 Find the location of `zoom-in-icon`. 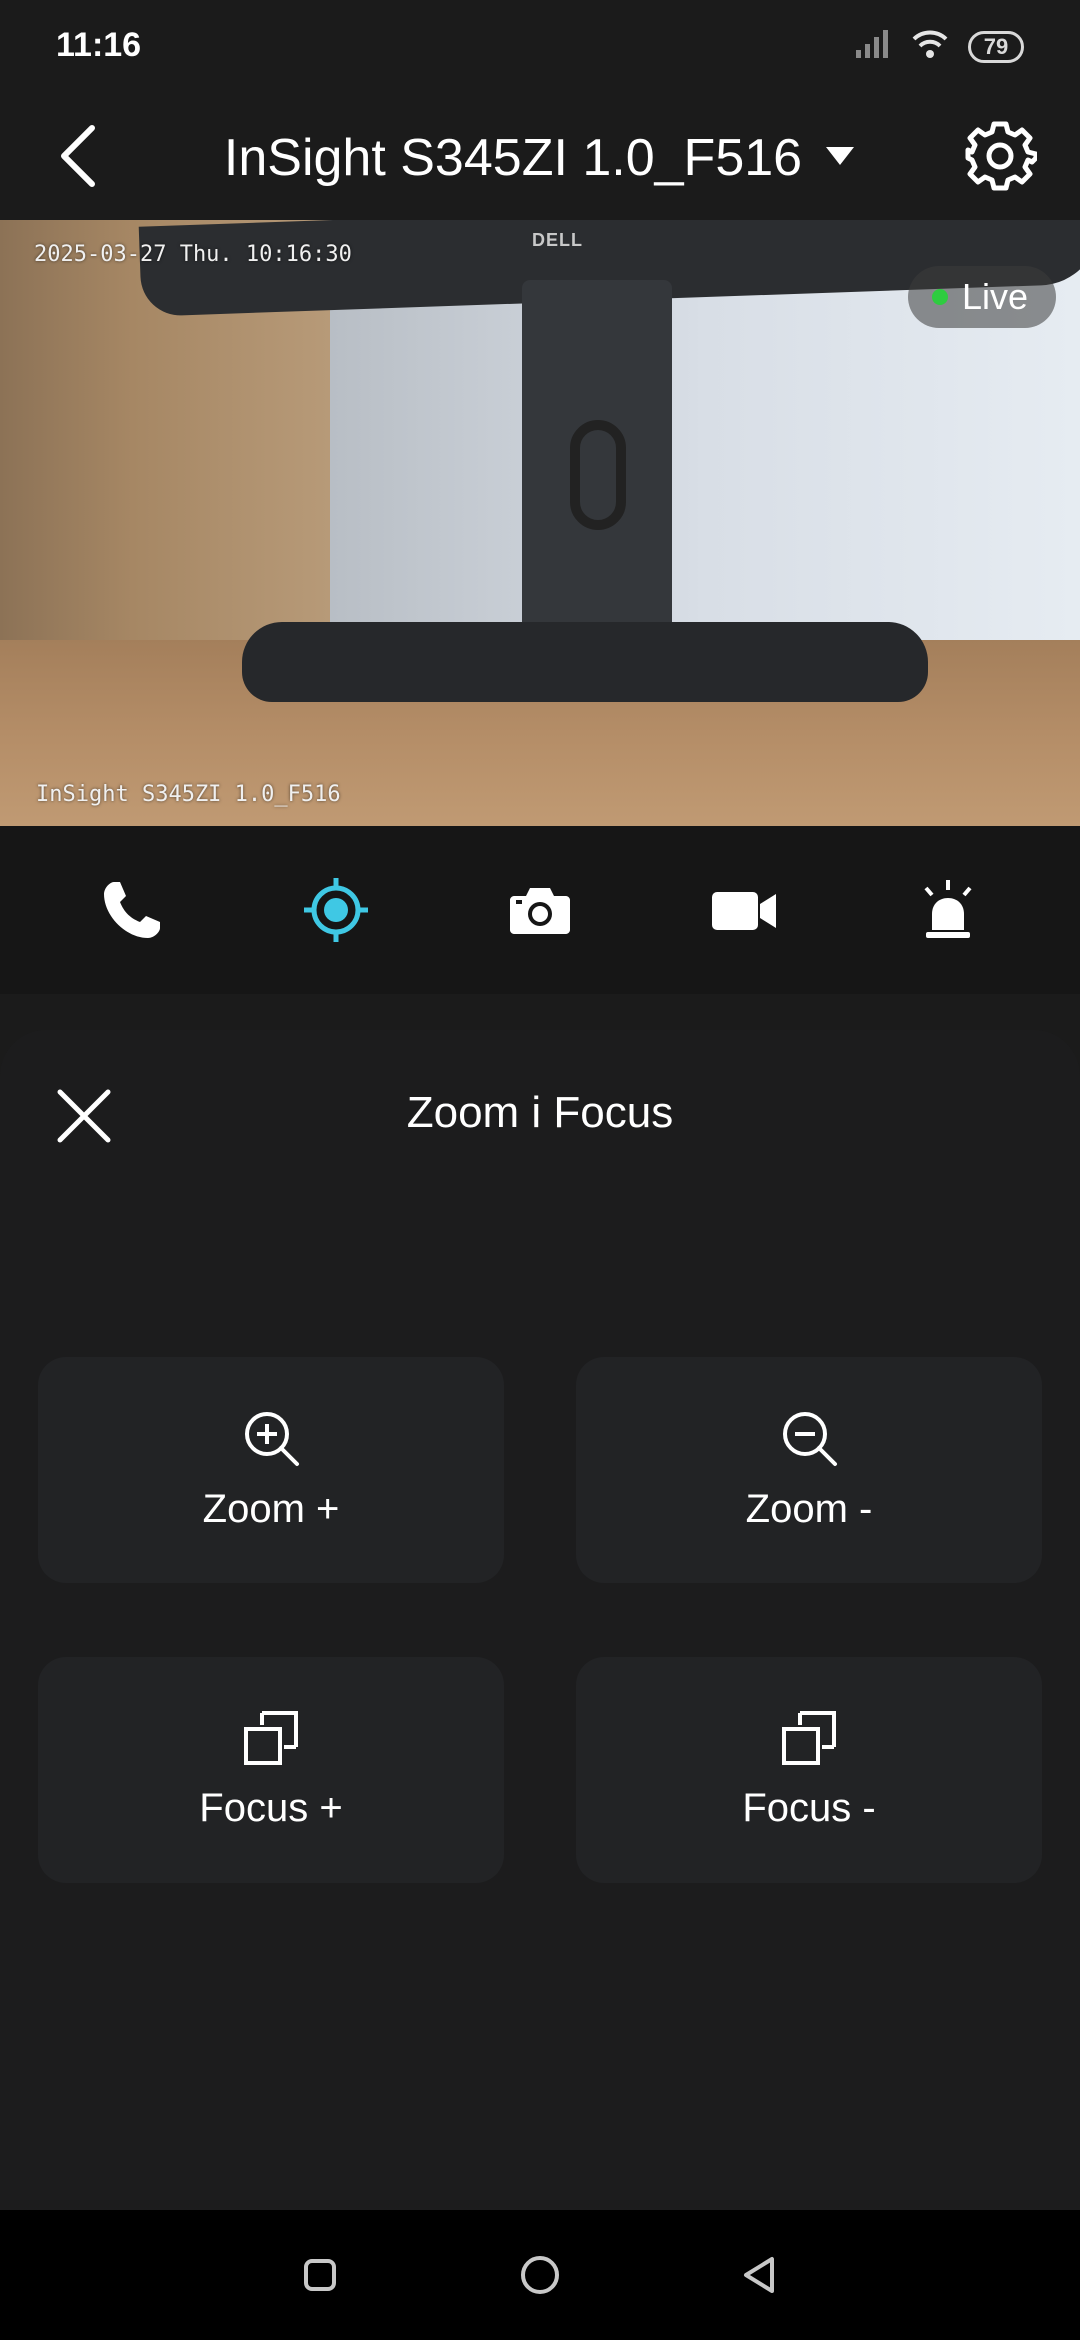

zoom-in-icon is located at coordinates (271, 1440).